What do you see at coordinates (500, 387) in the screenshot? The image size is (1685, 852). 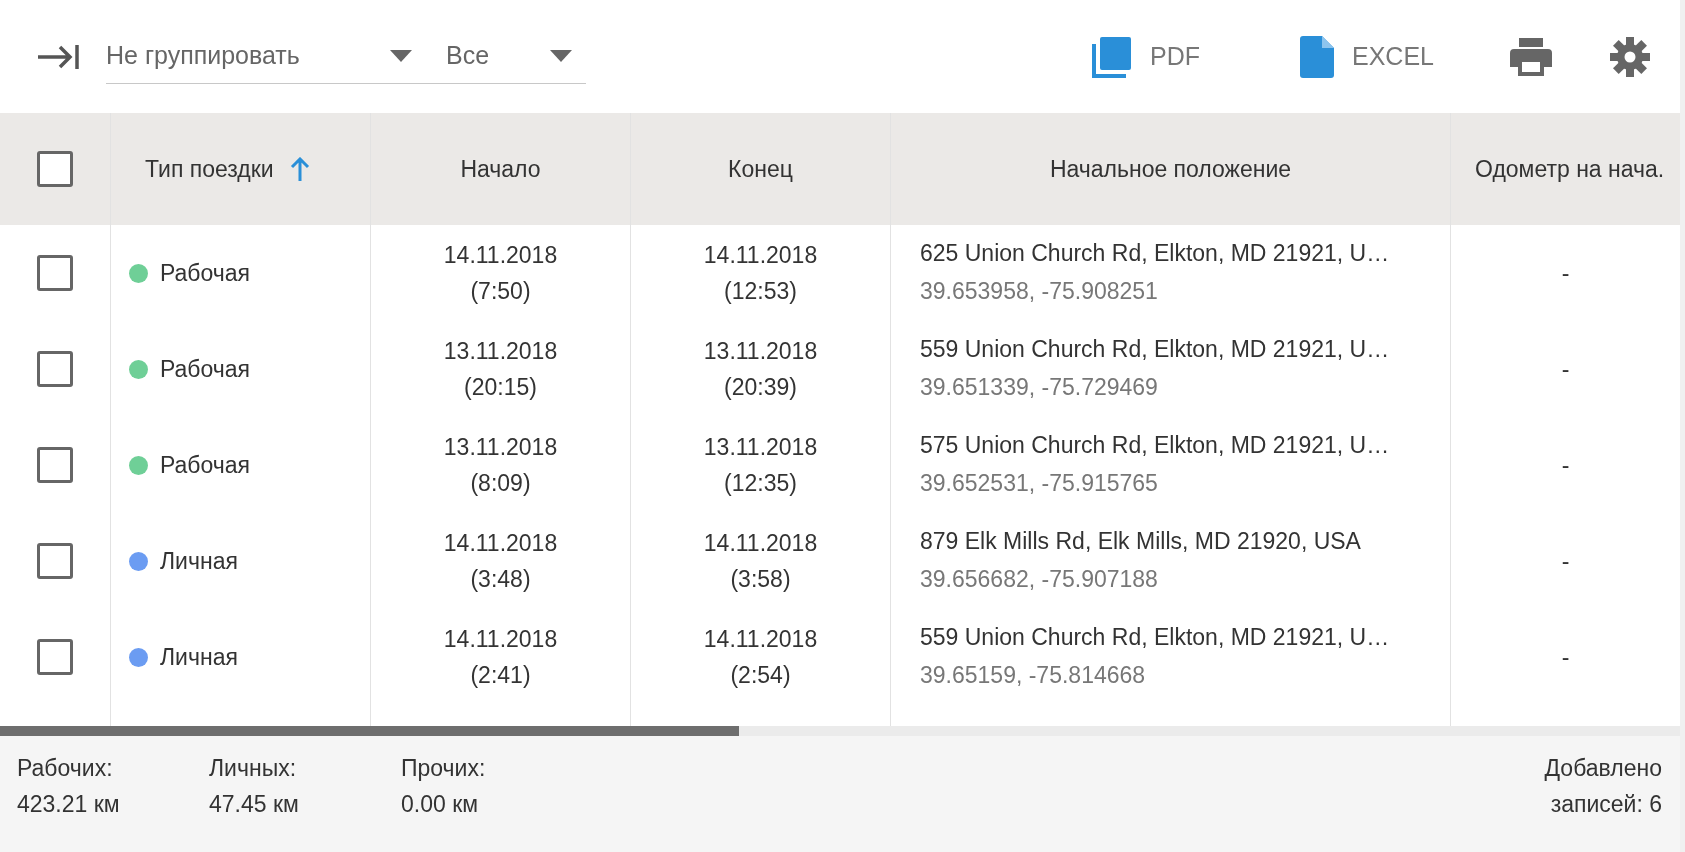 I see `start-time: (20:15)` at bounding box center [500, 387].